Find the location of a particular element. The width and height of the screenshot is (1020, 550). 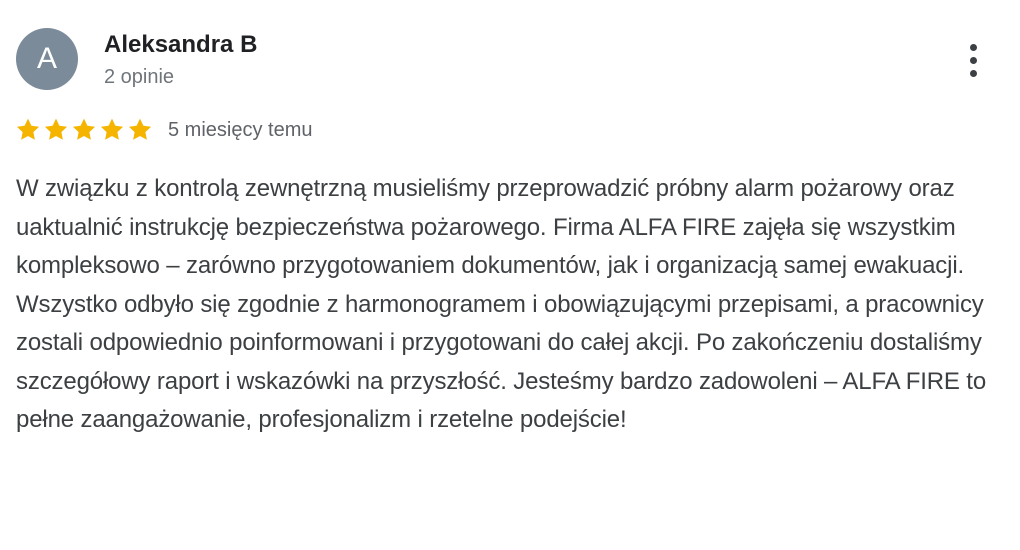

star-rating is located at coordinates (84, 130).